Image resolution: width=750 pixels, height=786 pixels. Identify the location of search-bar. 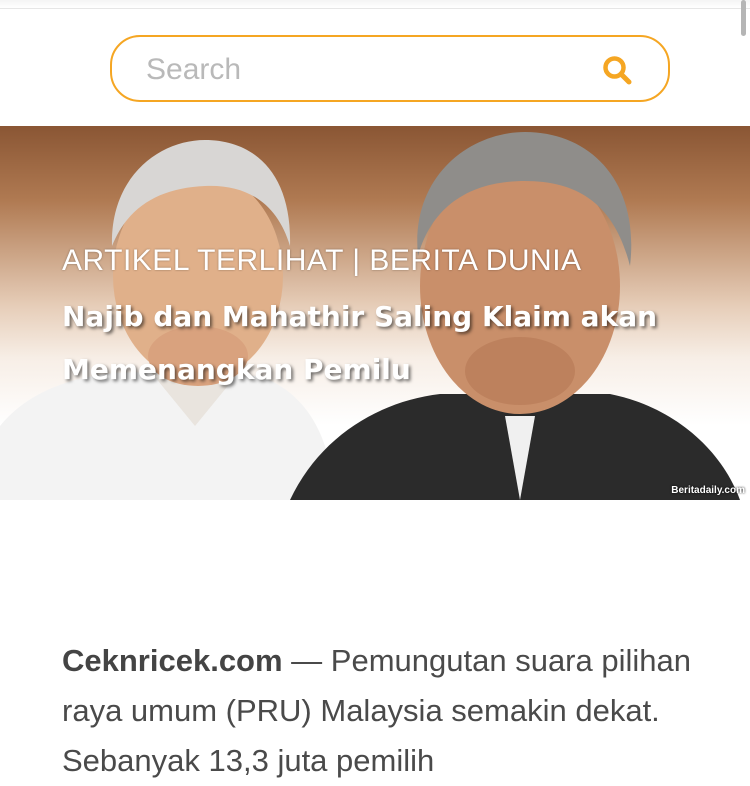
(390, 68).